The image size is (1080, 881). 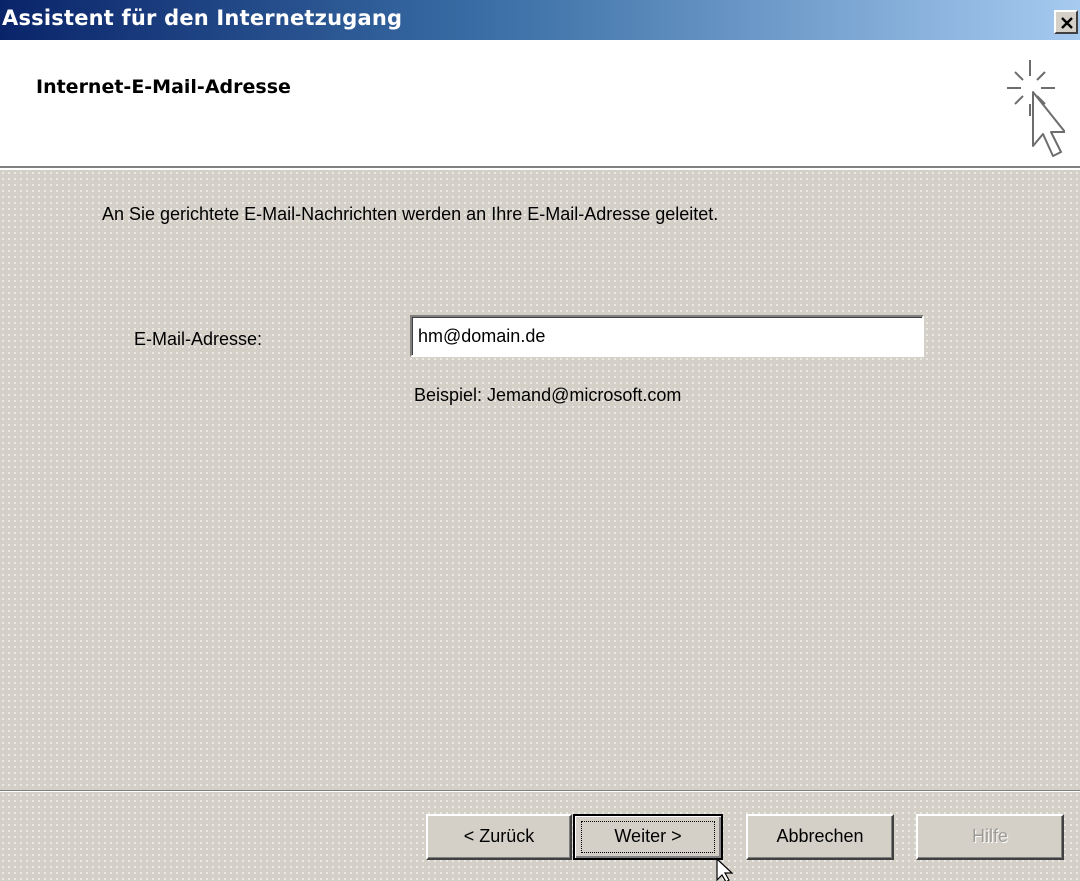 What do you see at coordinates (499, 837) in the screenshot?
I see `back-button: < Zurück` at bounding box center [499, 837].